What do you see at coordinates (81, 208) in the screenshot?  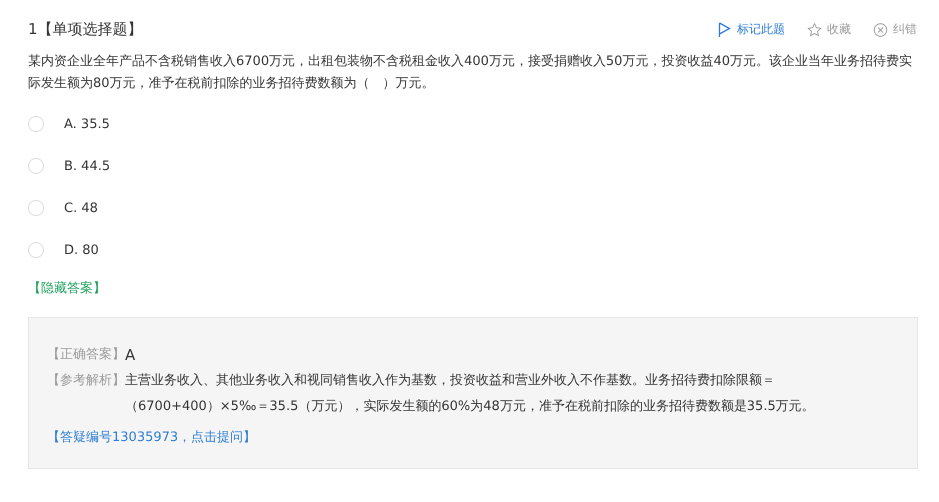 I see `option-label: C. 48` at bounding box center [81, 208].